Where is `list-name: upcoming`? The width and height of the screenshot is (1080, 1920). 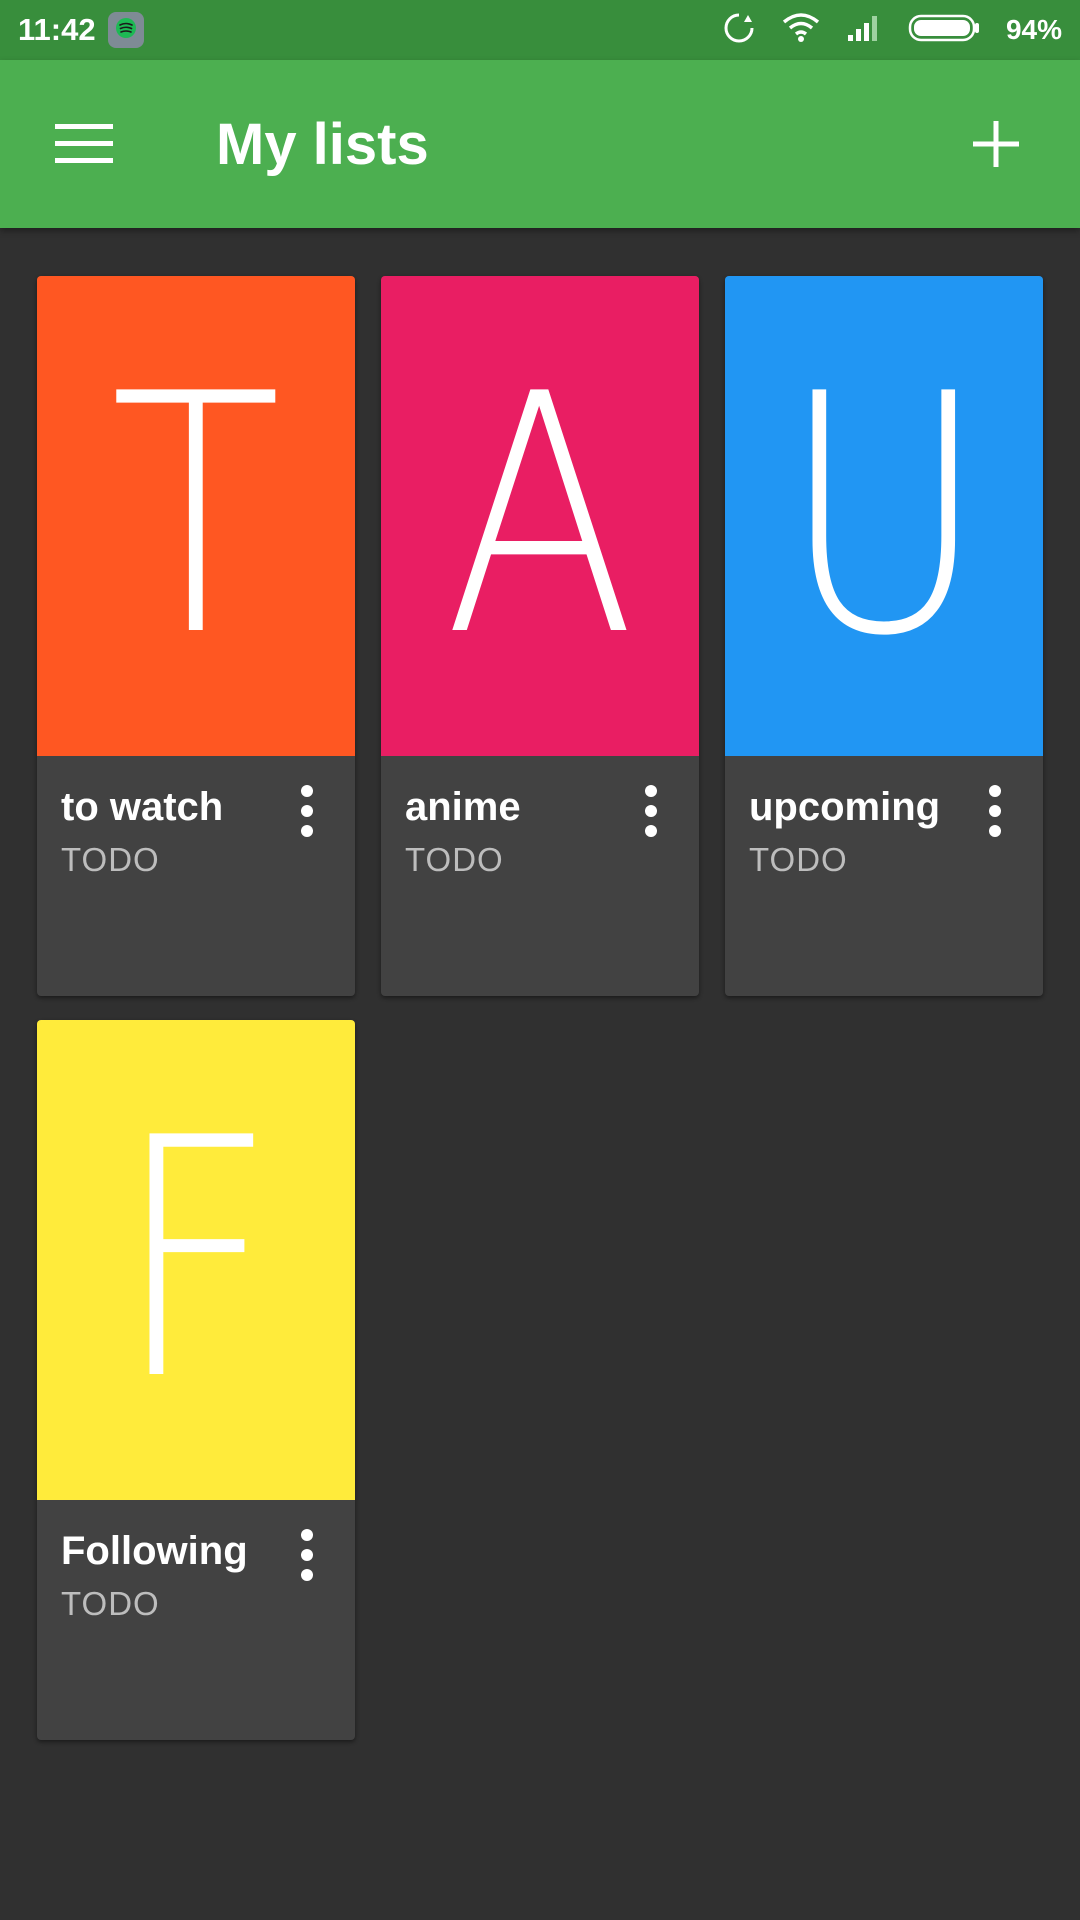 list-name: upcoming is located at coordinates (845, 807).